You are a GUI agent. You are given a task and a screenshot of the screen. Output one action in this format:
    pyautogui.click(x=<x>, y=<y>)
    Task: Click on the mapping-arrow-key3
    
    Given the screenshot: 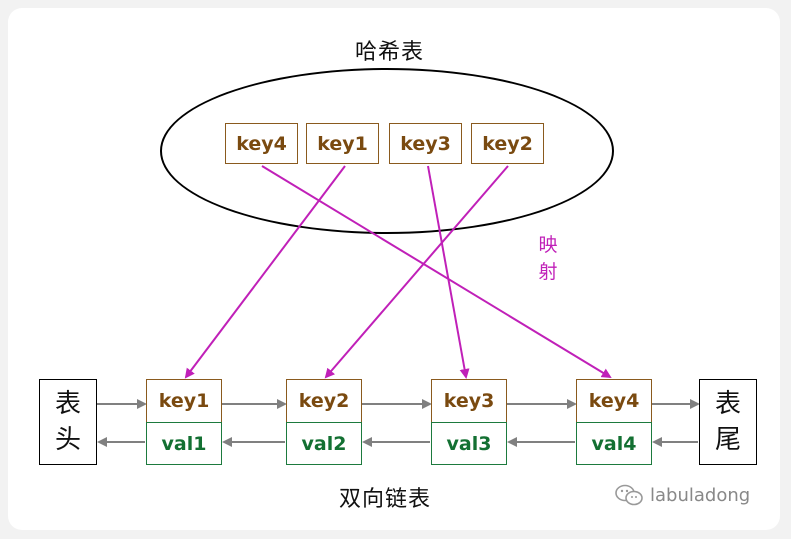 What is the action you would take?
    pyautogui.click(x=448, y=272)
    